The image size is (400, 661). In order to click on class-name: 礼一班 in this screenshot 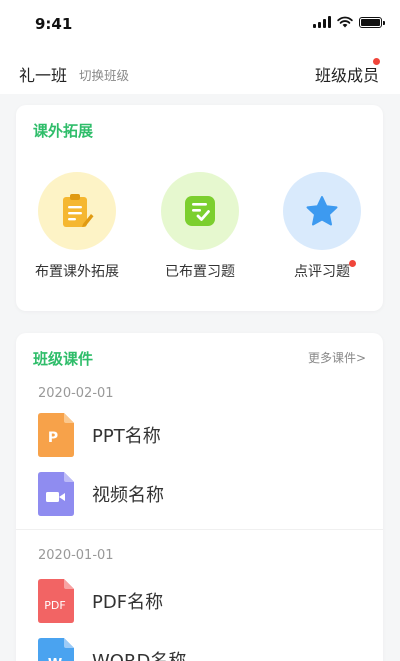, I will do `click(43, 75)`.